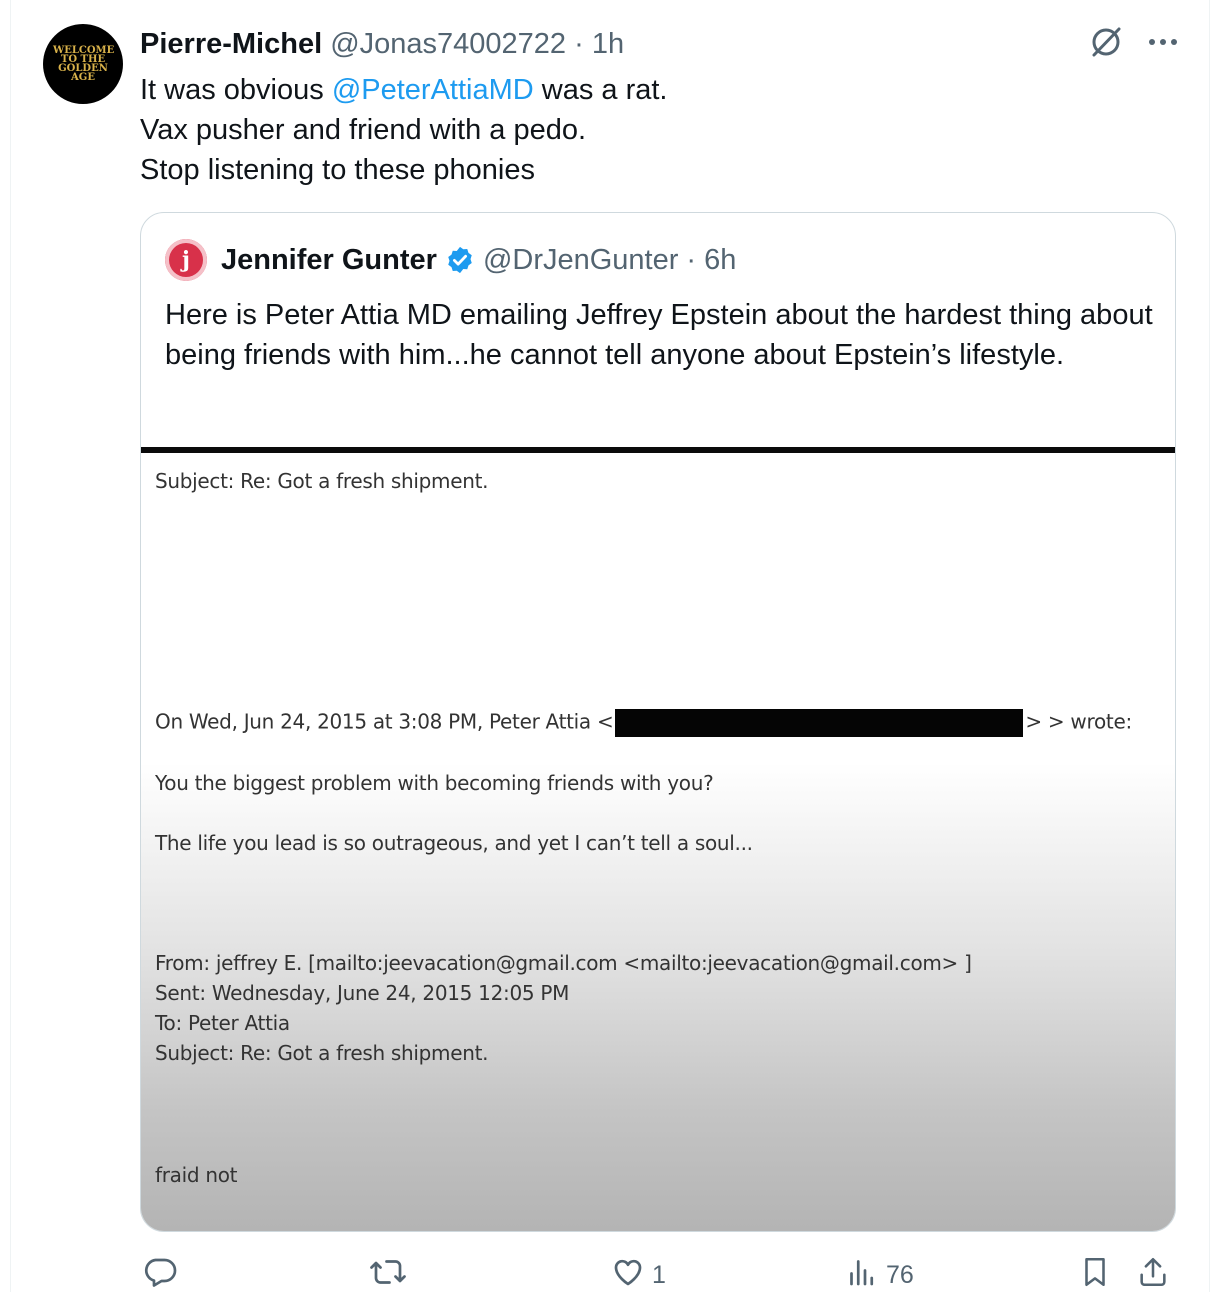 The width and height of the screenshot is (1218, 1297). I want to click on tweet-header: Pierre-Michel @Jonas74002722 · 1h, so click(382, 44).